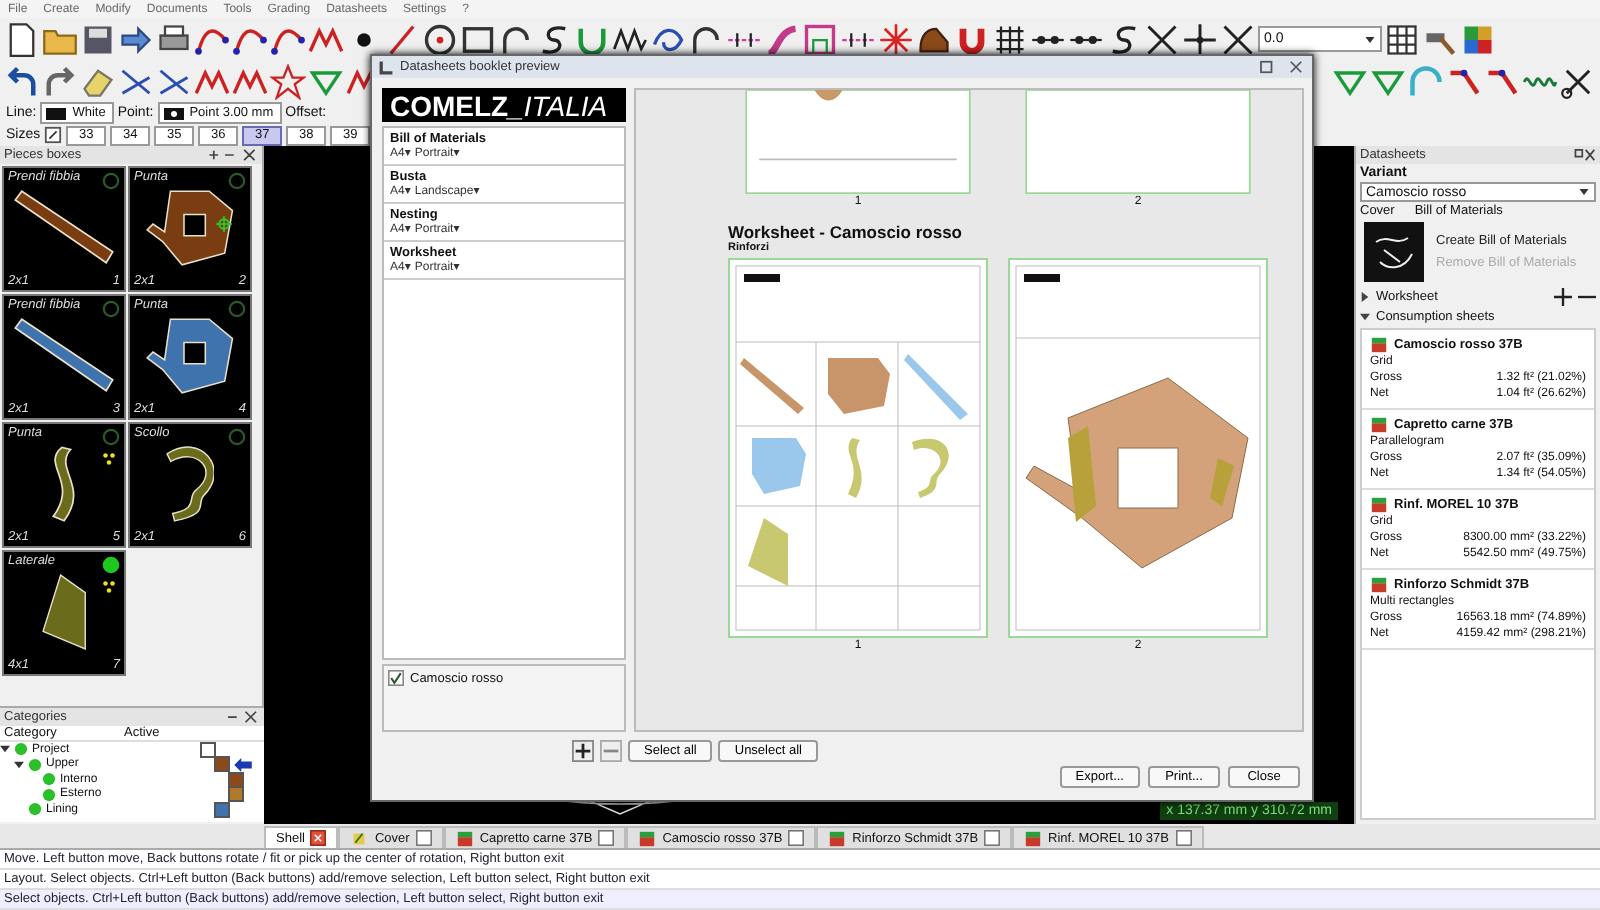 Image resolution: width=1600 pixels, height=910 pixels. What do you see at coordinates (1478, 39) in the screenshot?
I see `color-grid-icon` at bounding box center [1478, 39].